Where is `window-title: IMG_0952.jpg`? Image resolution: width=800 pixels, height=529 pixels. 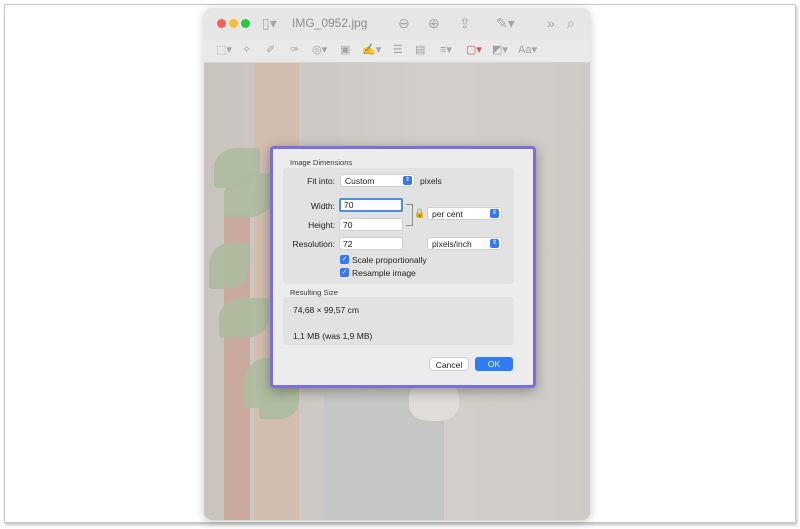 window-title: IMG_0952.jpg is located at coordinates (330, 23).